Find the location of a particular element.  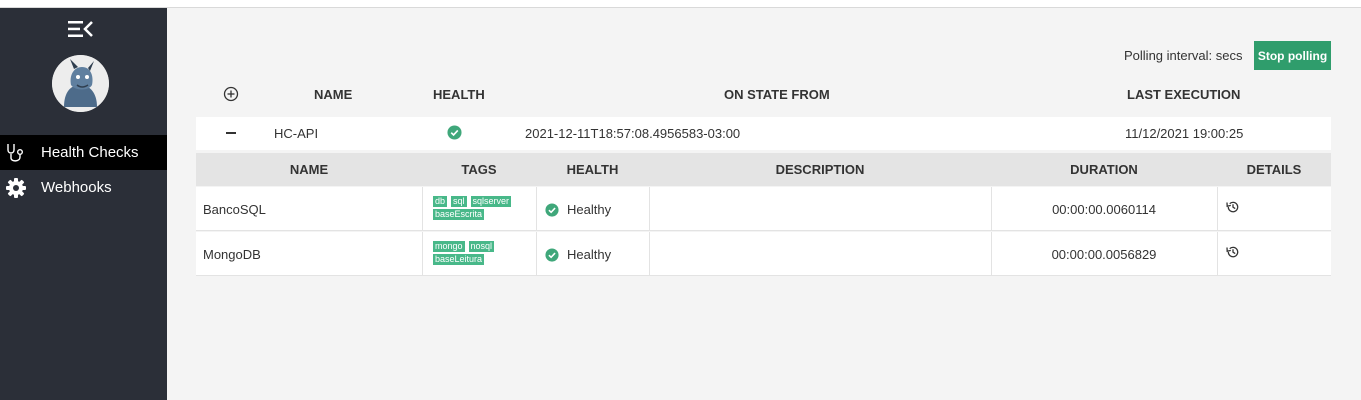

column-header-description: DESCRIPTION is located at coordinates (820, 169).